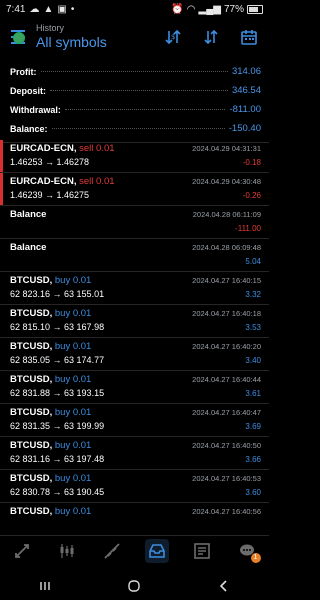 This screenshot has height=600, width=320. Describe the element at coordinates (134, 255) in the screenshot. I see `balance-row: Balance 2024.04.28 06:09:48 5.04` at that location.